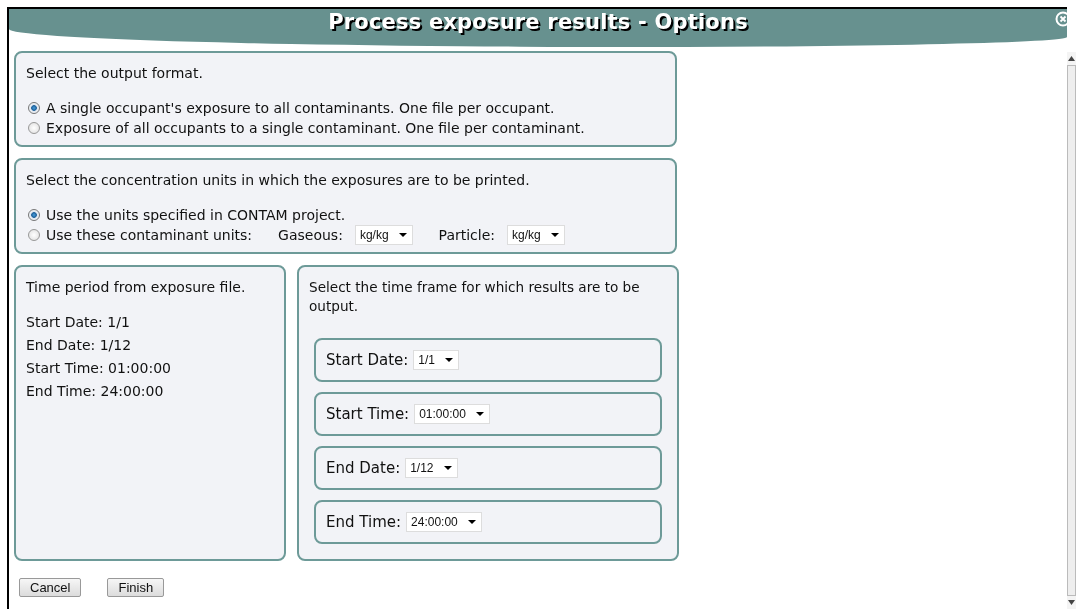  I want to click on dropdown: 1/1, so click(436, 360).